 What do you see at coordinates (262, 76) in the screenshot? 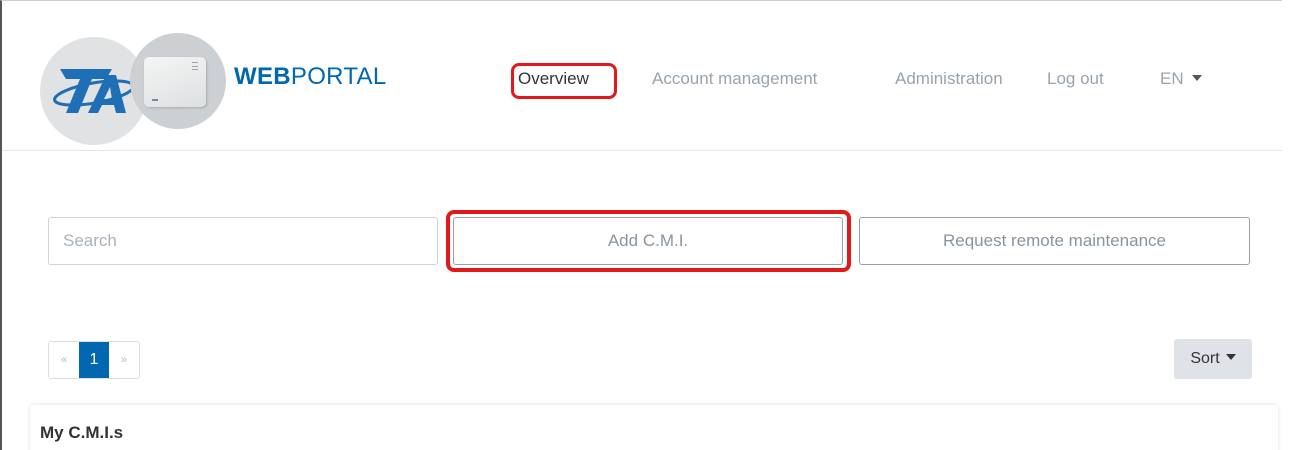
I see `brand-bold-text: WEB` at bounding box center [262, 76].